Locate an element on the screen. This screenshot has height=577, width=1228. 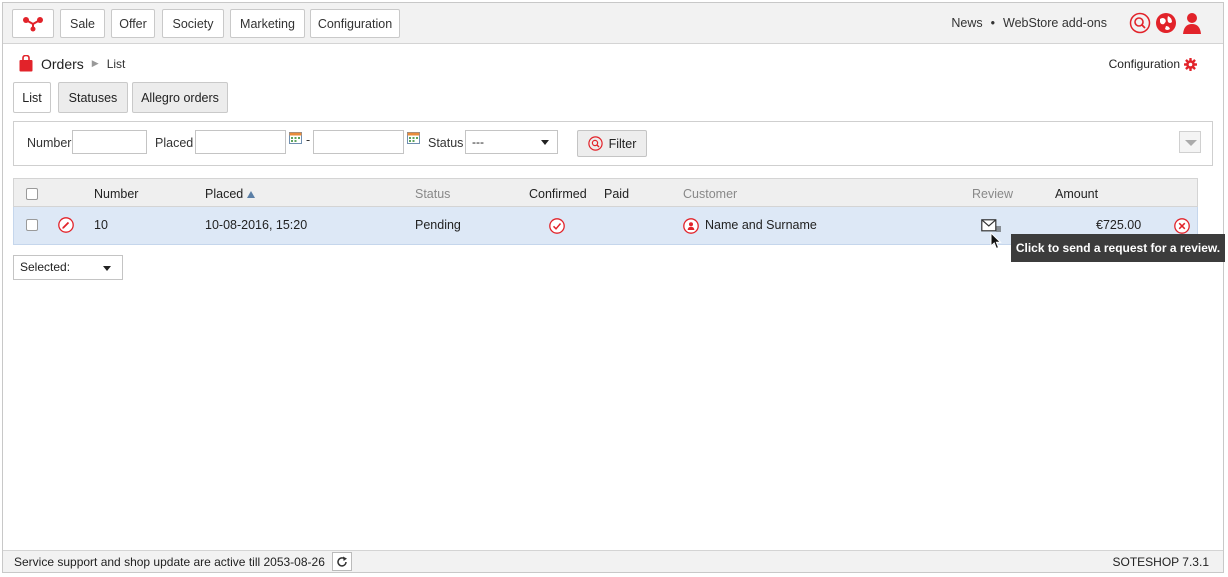
column-amount: Amount is located at coordinates (1076, 194).